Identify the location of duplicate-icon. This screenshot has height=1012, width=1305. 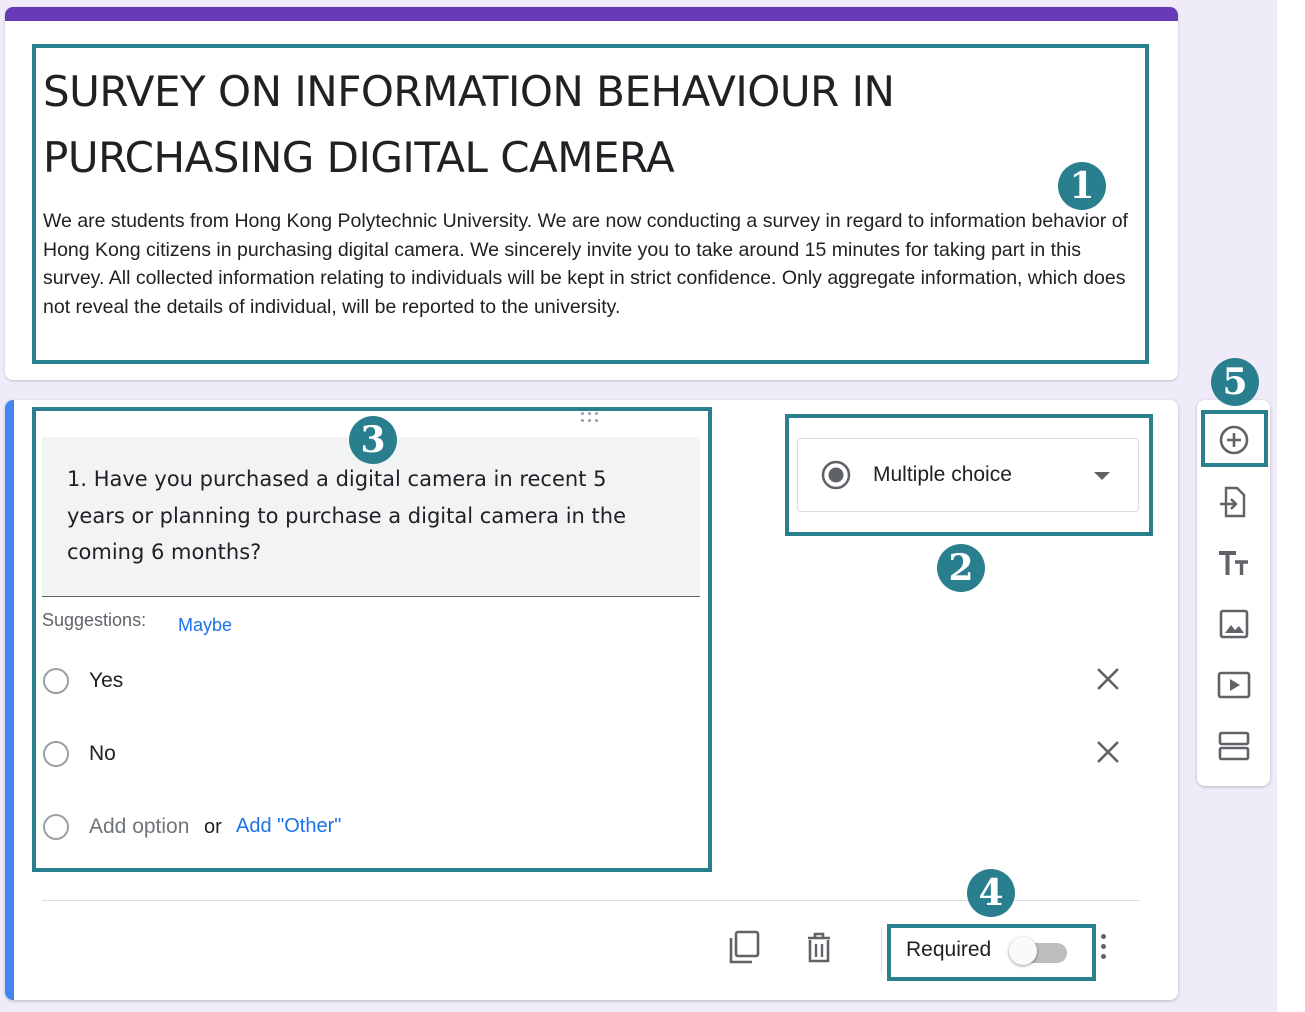
(744, 948).